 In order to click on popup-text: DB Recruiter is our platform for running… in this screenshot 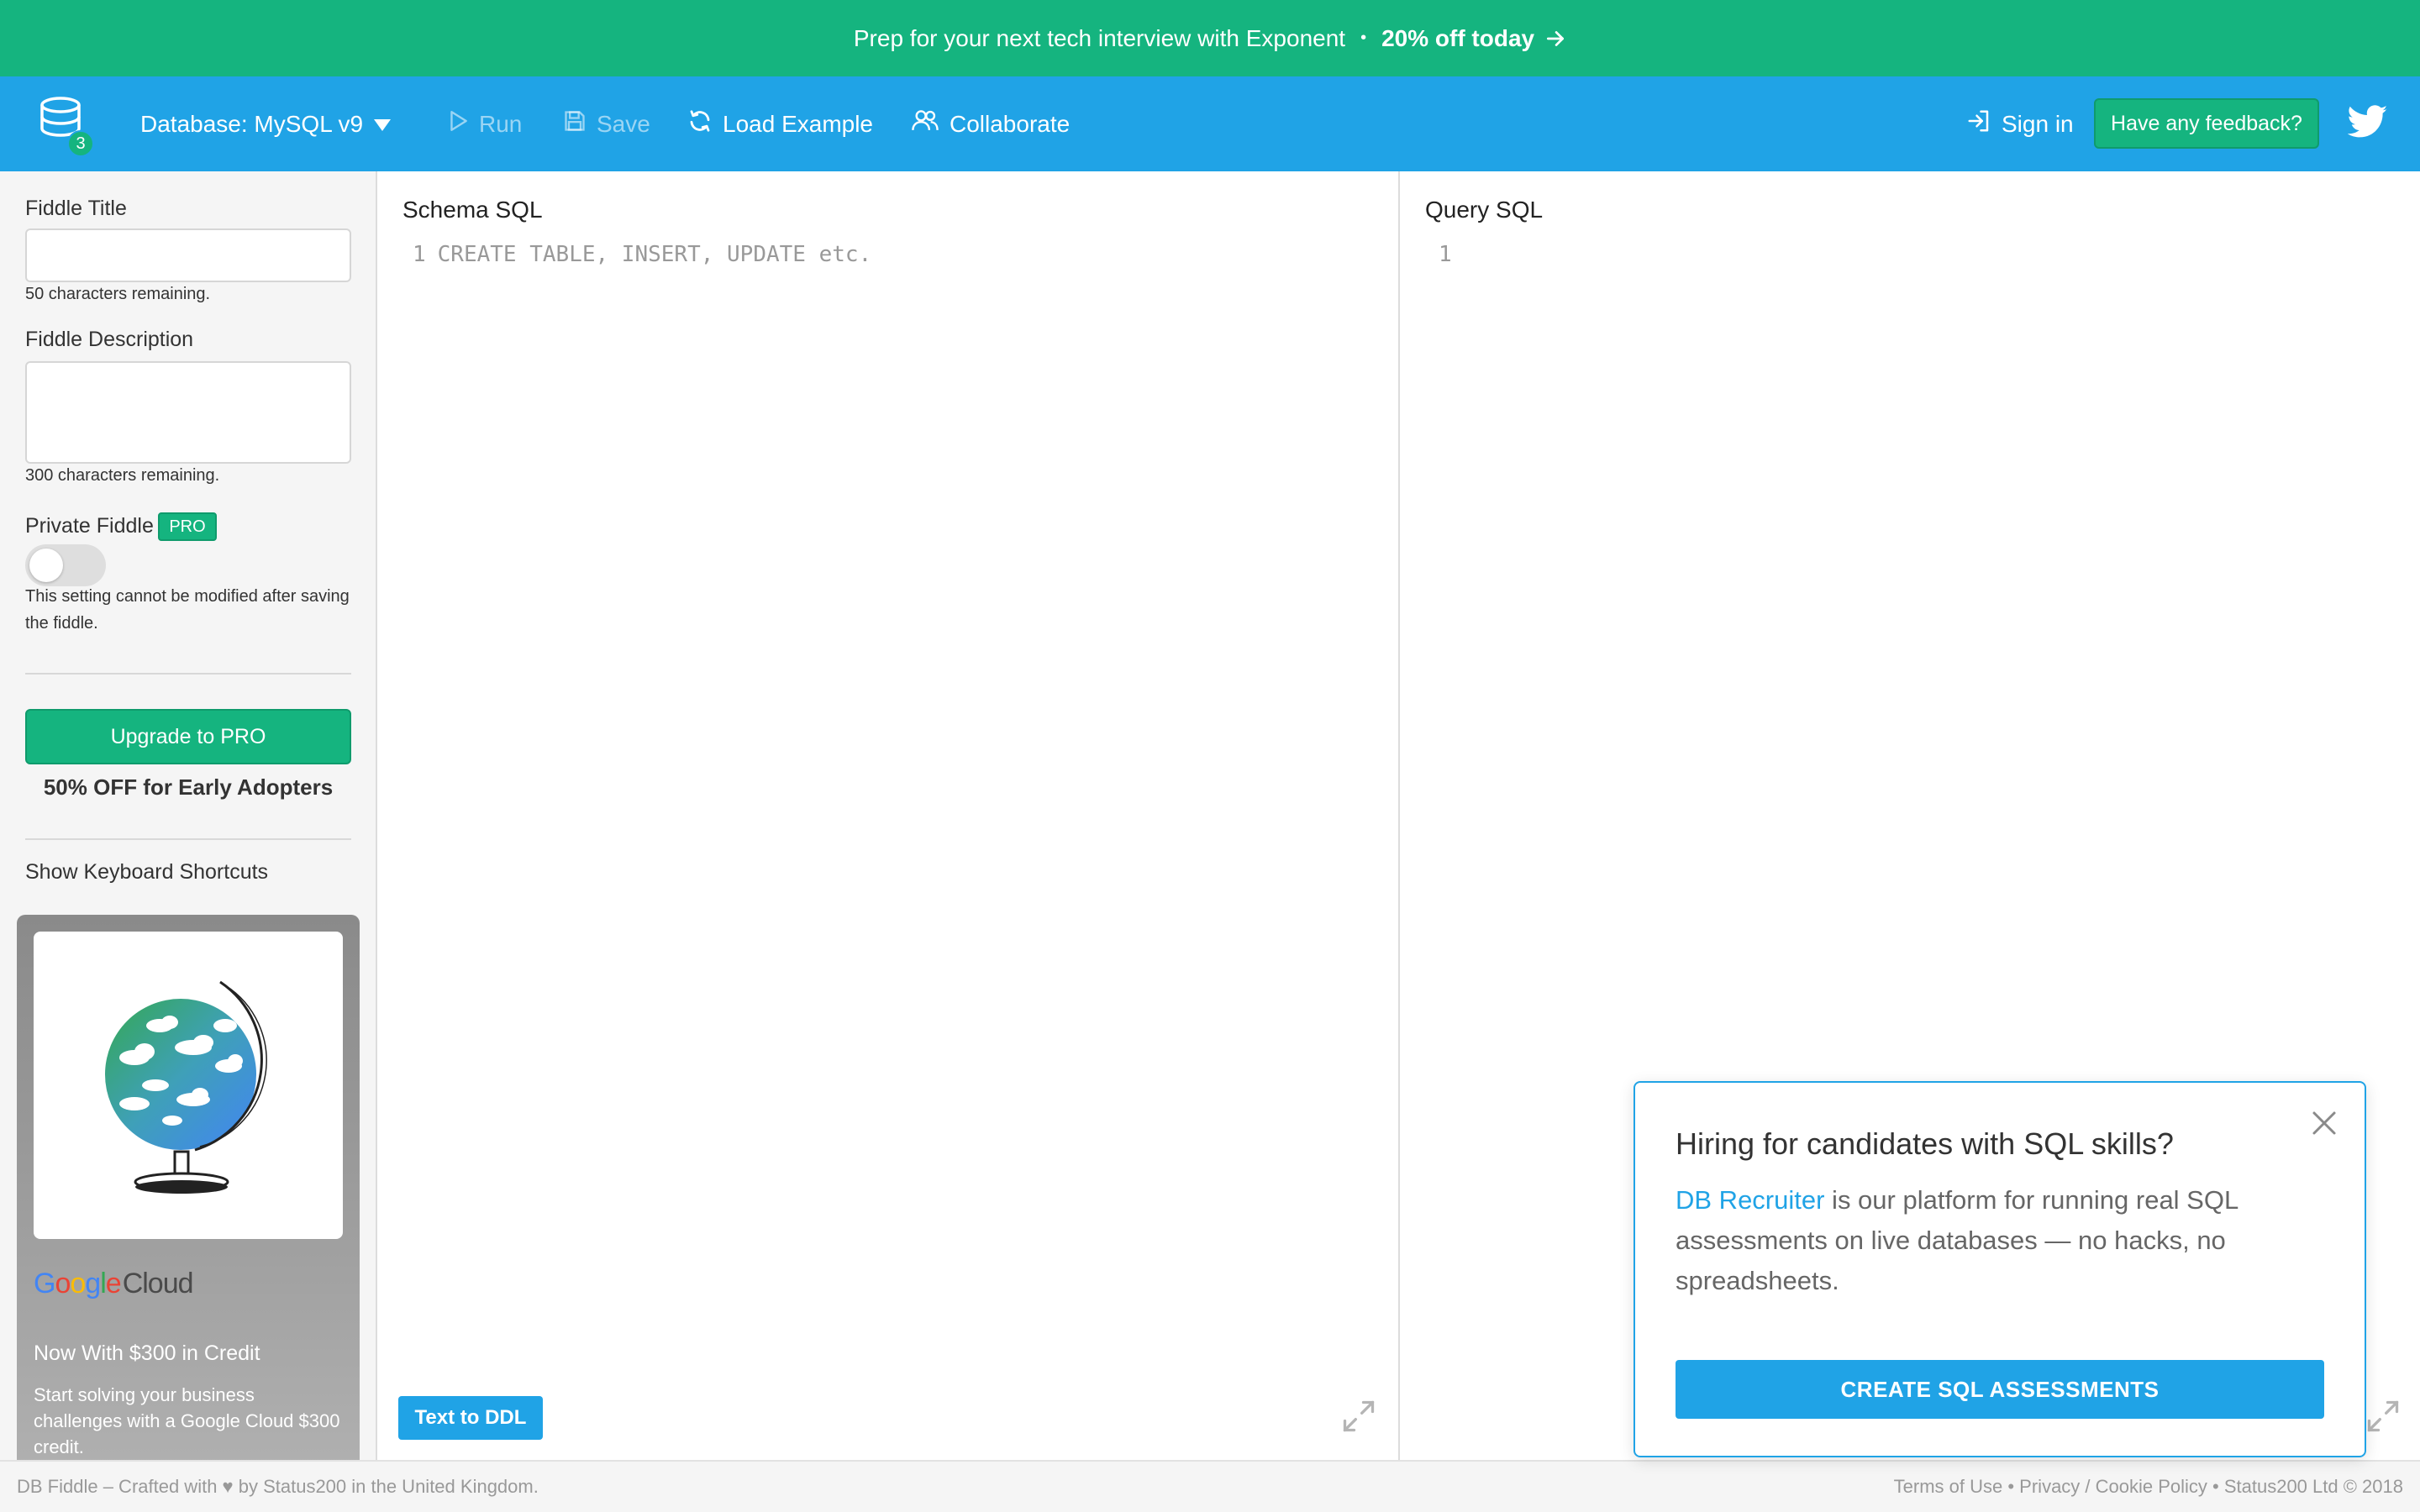, I will do `click(2003, 1240)`.